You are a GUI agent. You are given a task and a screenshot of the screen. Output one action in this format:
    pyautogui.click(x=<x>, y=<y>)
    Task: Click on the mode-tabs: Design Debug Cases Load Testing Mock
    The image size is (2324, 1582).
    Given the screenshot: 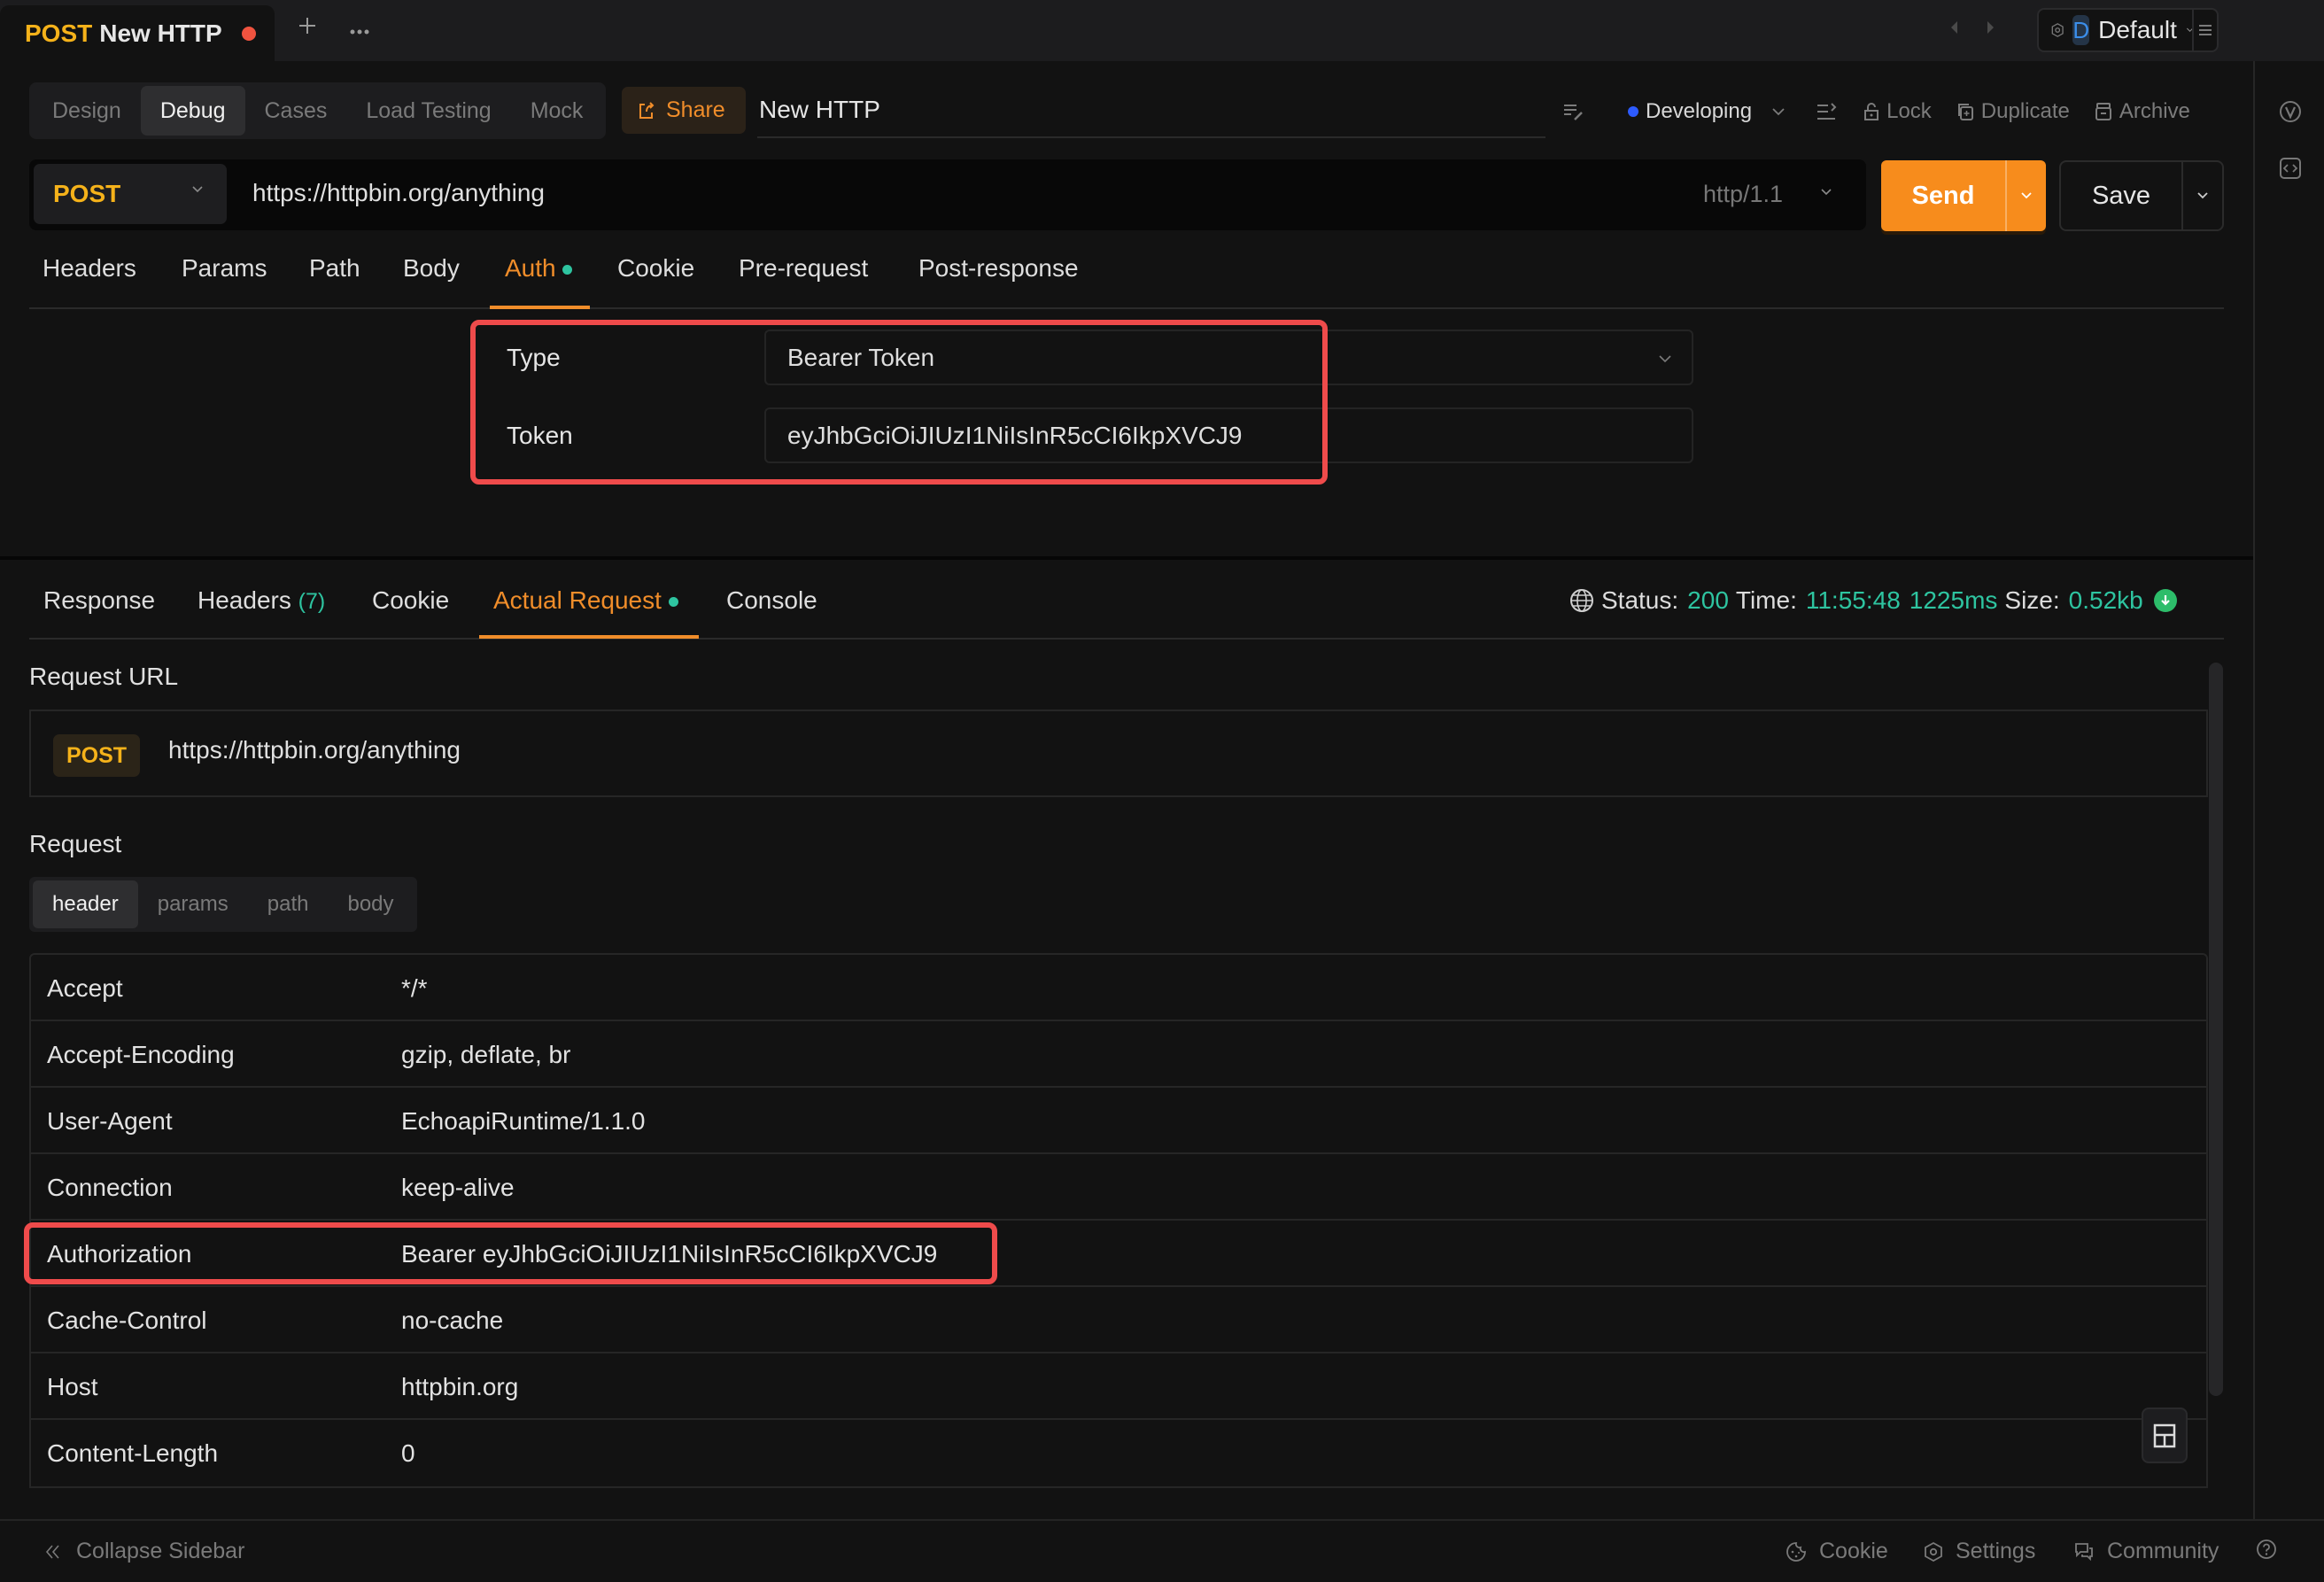 What is the action you would take?
    pyautogui.click(x=318, y=110)
    